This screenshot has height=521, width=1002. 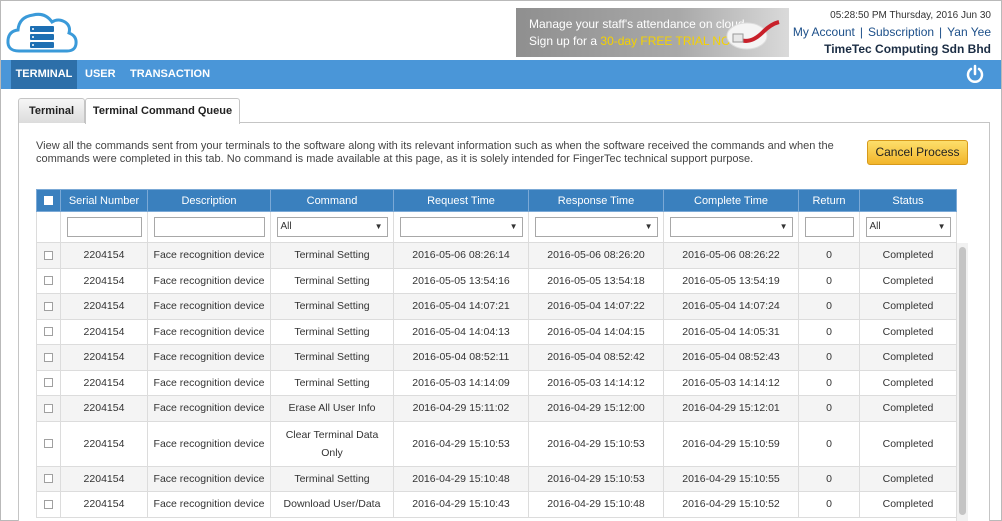 What do you see at coordinates (461, 227) in the screenshot?
I see `request-time-filter-select: ▼` at bounding box center [461, 227].